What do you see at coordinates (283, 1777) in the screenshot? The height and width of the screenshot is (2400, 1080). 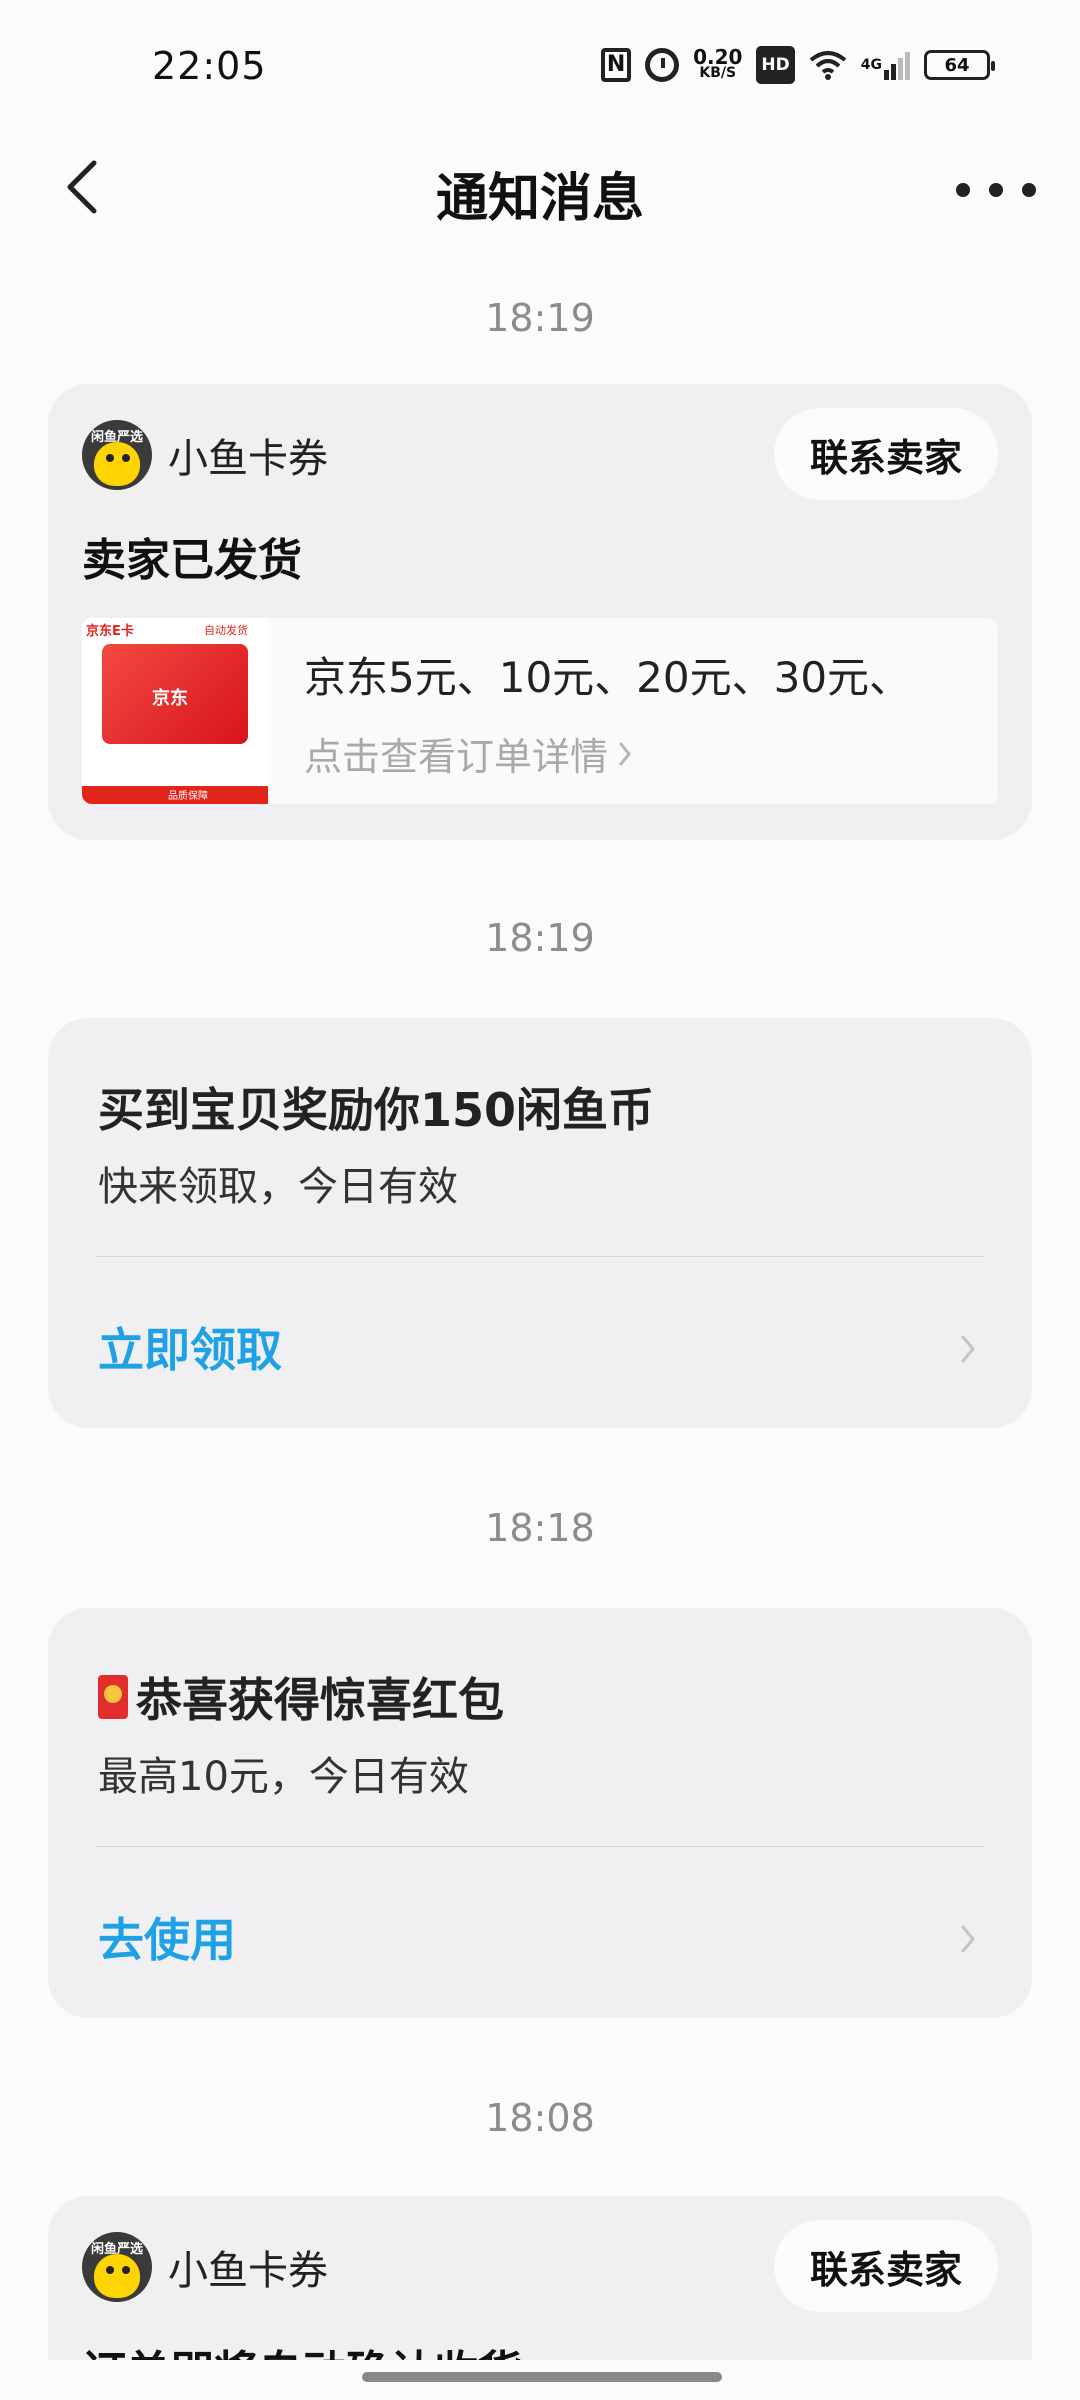 I see `red-packet-subtitle: 最高10元，今日有效` at bounding box center [283, 1777].